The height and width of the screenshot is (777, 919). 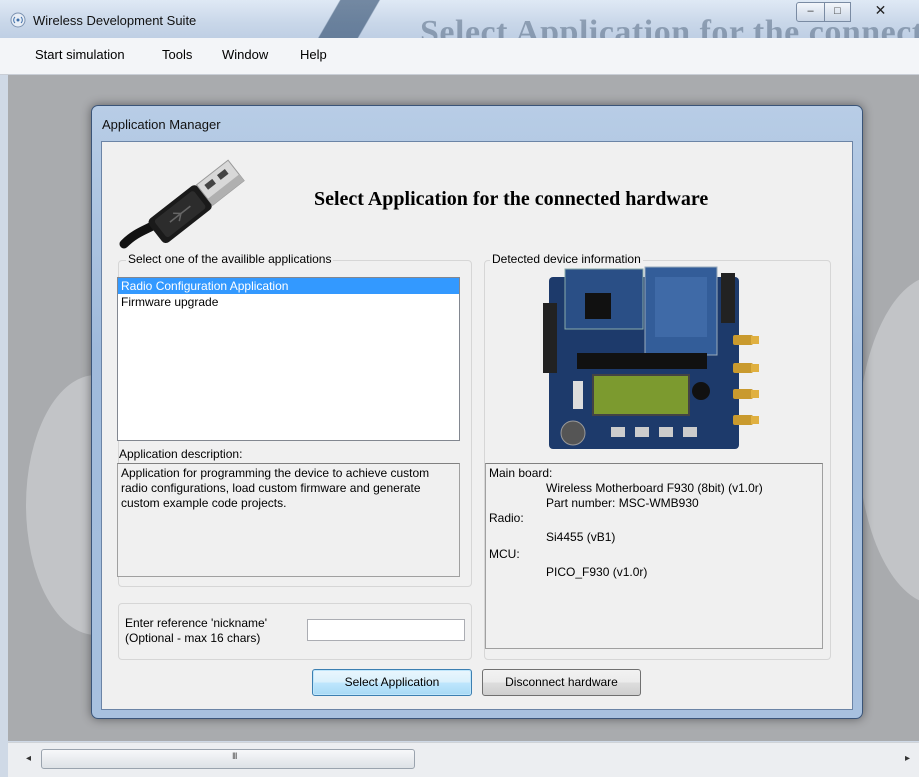 I want to click on window-title: Wireless Development Suite, so click(x=115, y=20).